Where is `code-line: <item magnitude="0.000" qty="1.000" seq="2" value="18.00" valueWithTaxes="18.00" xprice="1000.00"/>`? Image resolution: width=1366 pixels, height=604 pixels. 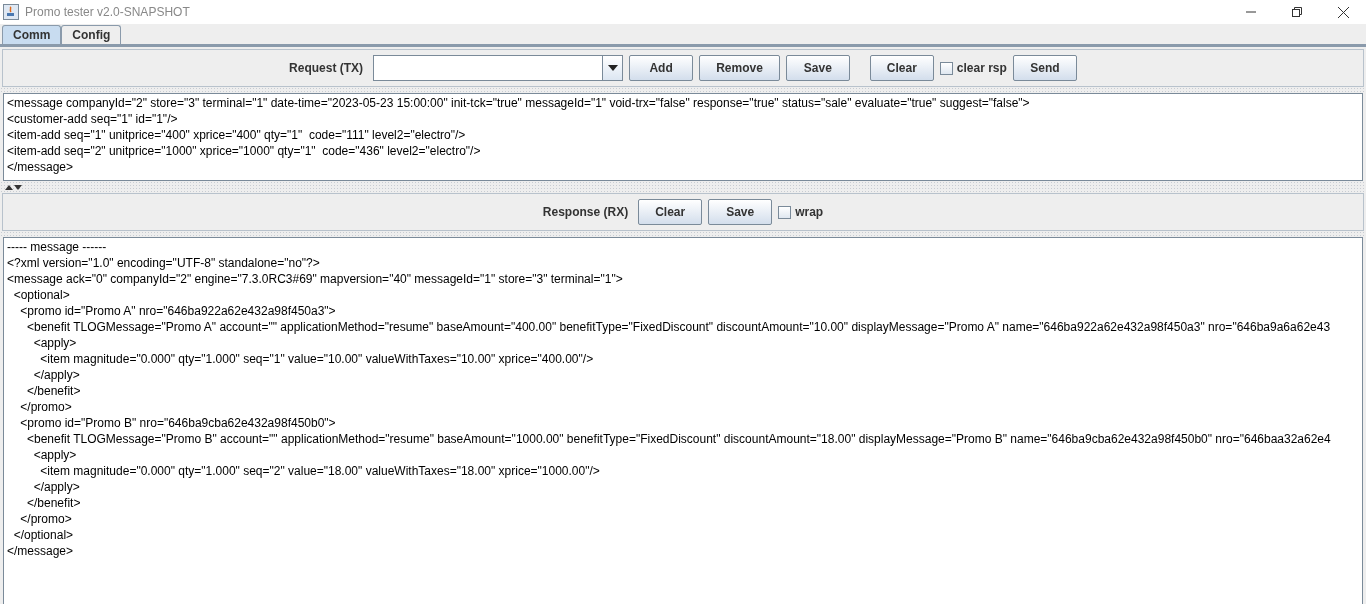 code-line: <item magnitude="0.000" qty="1.000" seq="2" value="18.00" valueWithTaxes="18.00" xprice="1000.00"/> is located at coordinates (319, 471).